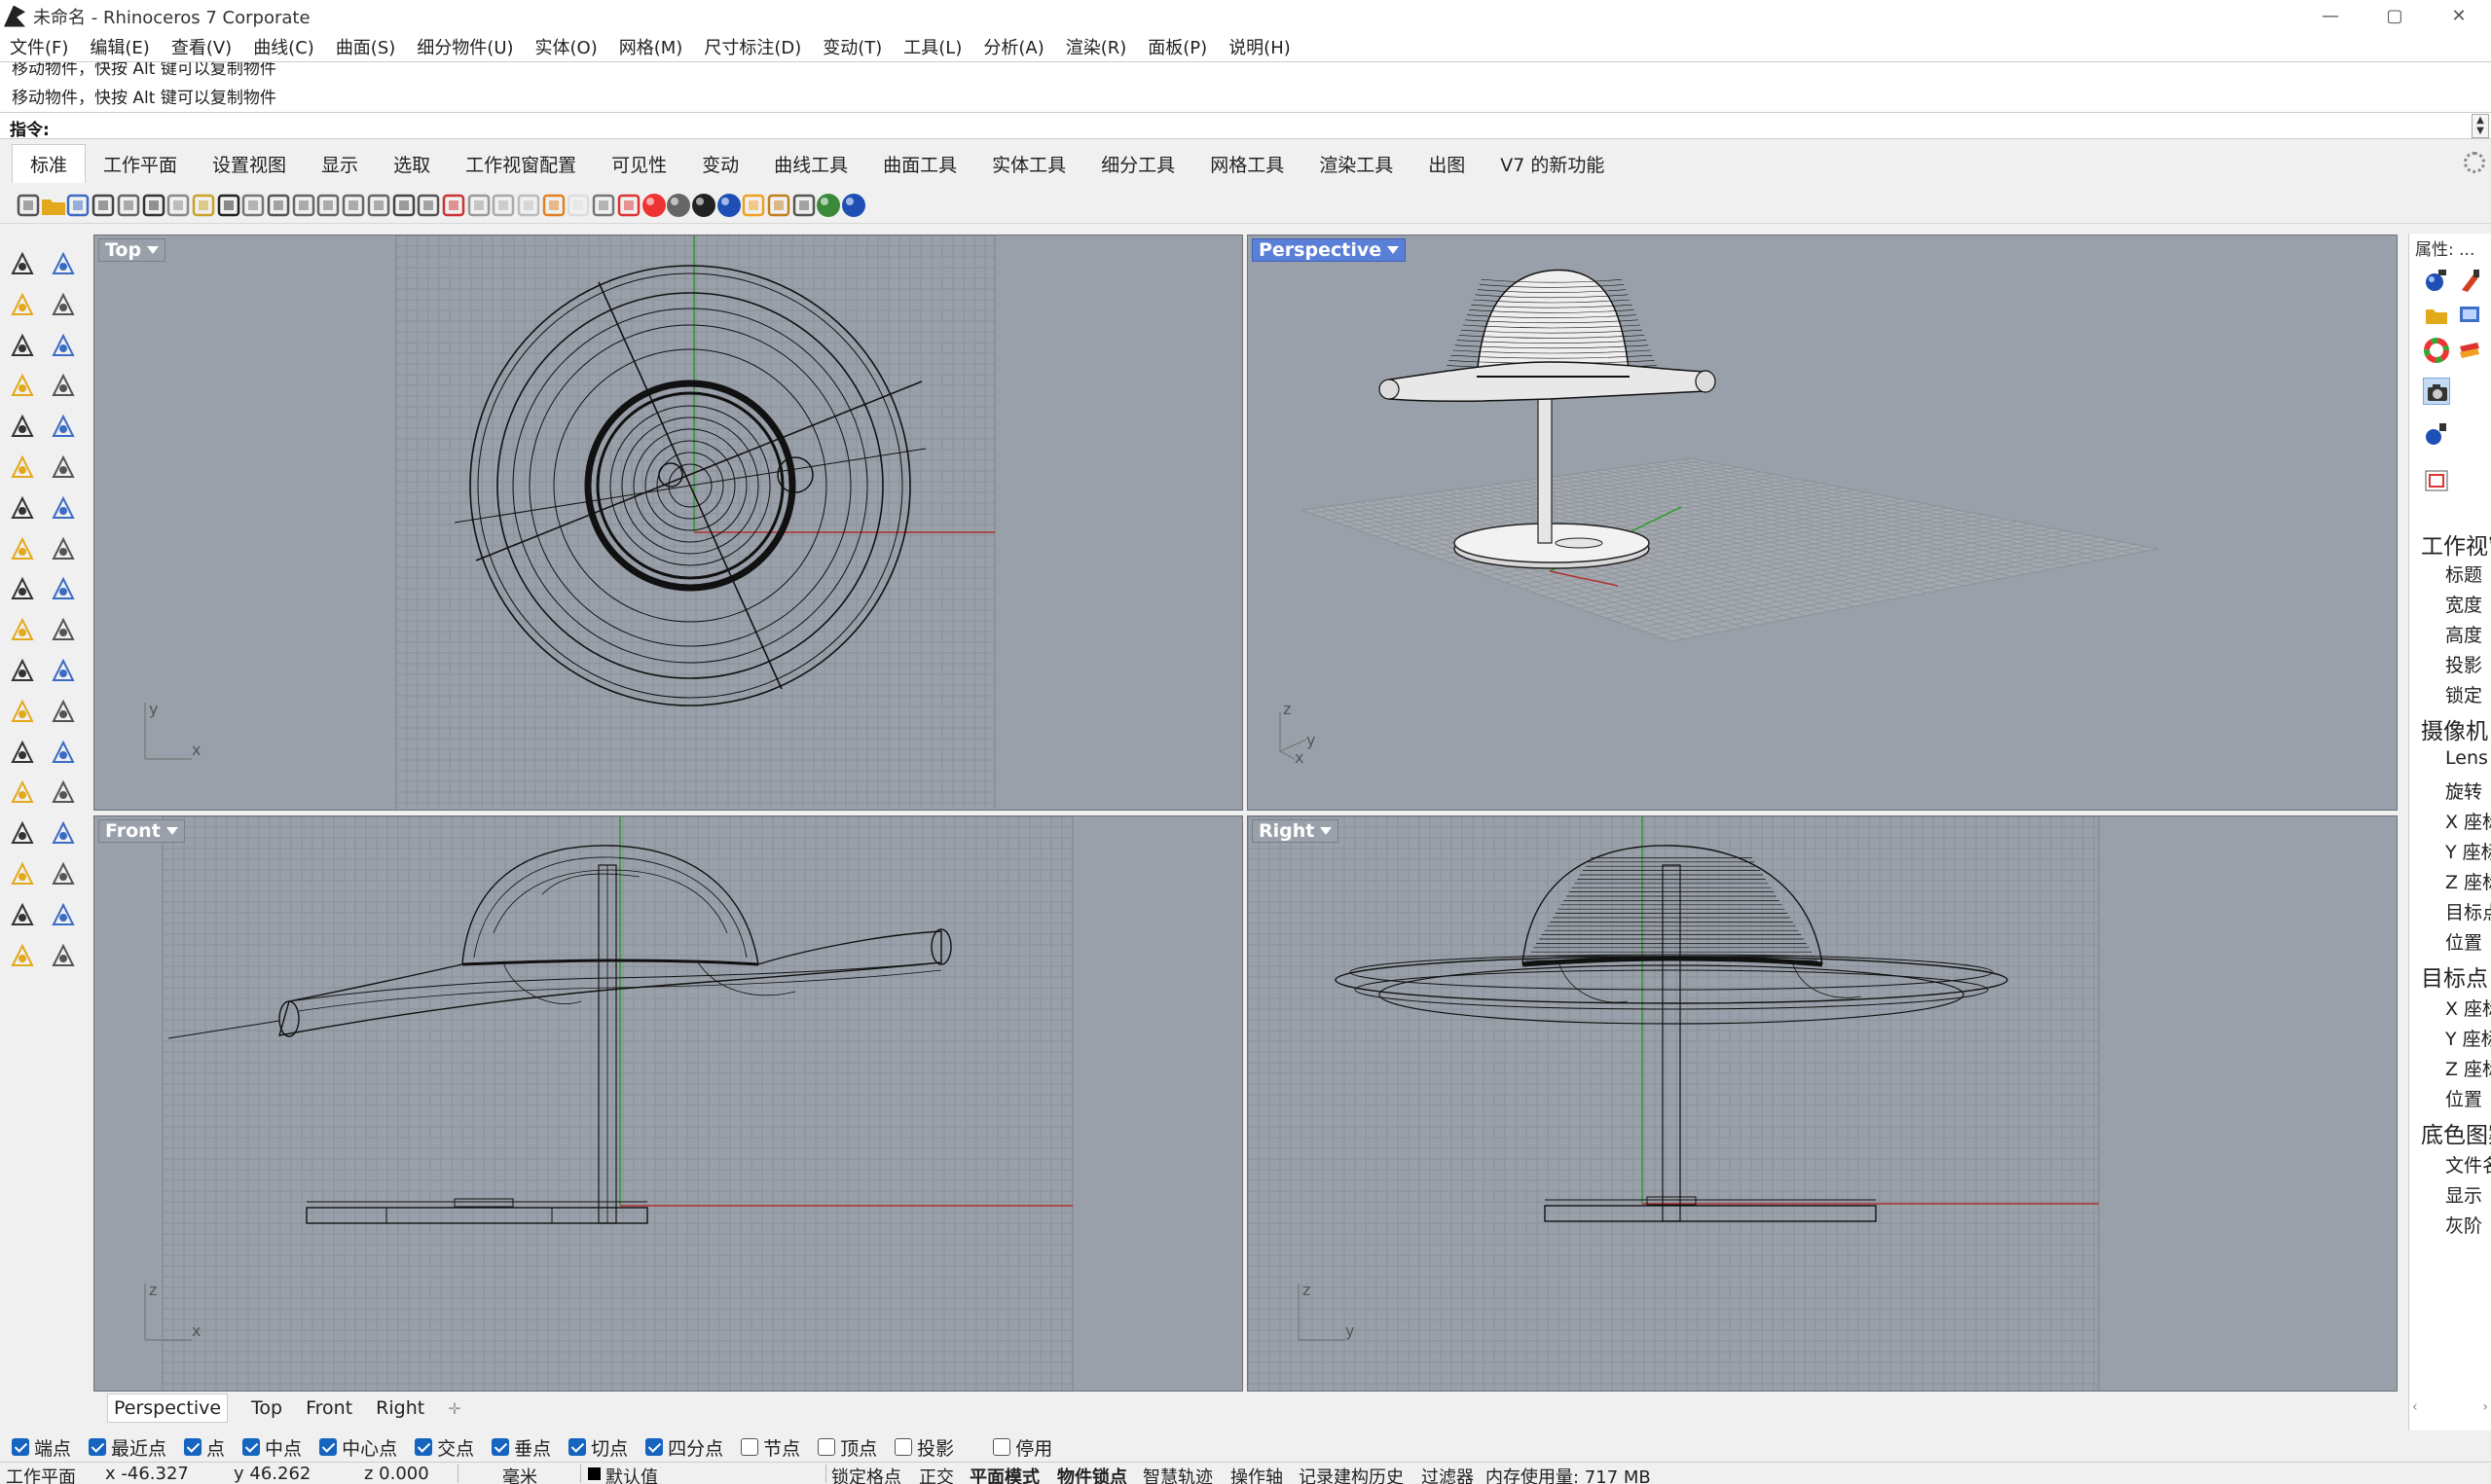  What do you see at coordinates (2436, 351) in the screenshot?
I see `color-wheel-icon` at bounding box center [2436, 351].